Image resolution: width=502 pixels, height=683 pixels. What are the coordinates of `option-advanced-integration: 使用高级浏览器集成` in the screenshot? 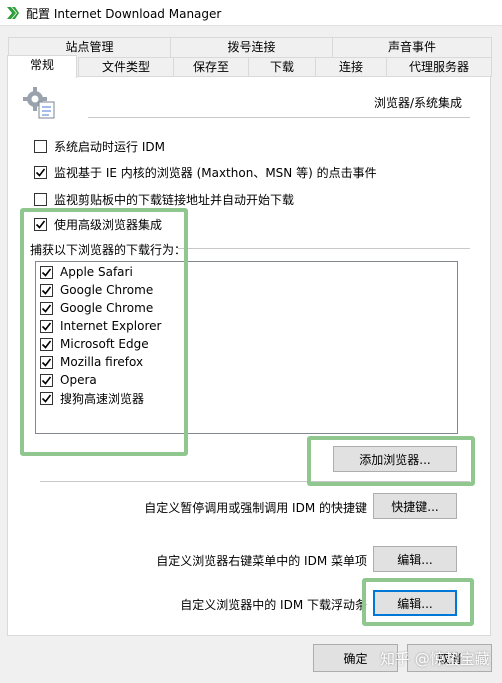 It's located at (98, 224).